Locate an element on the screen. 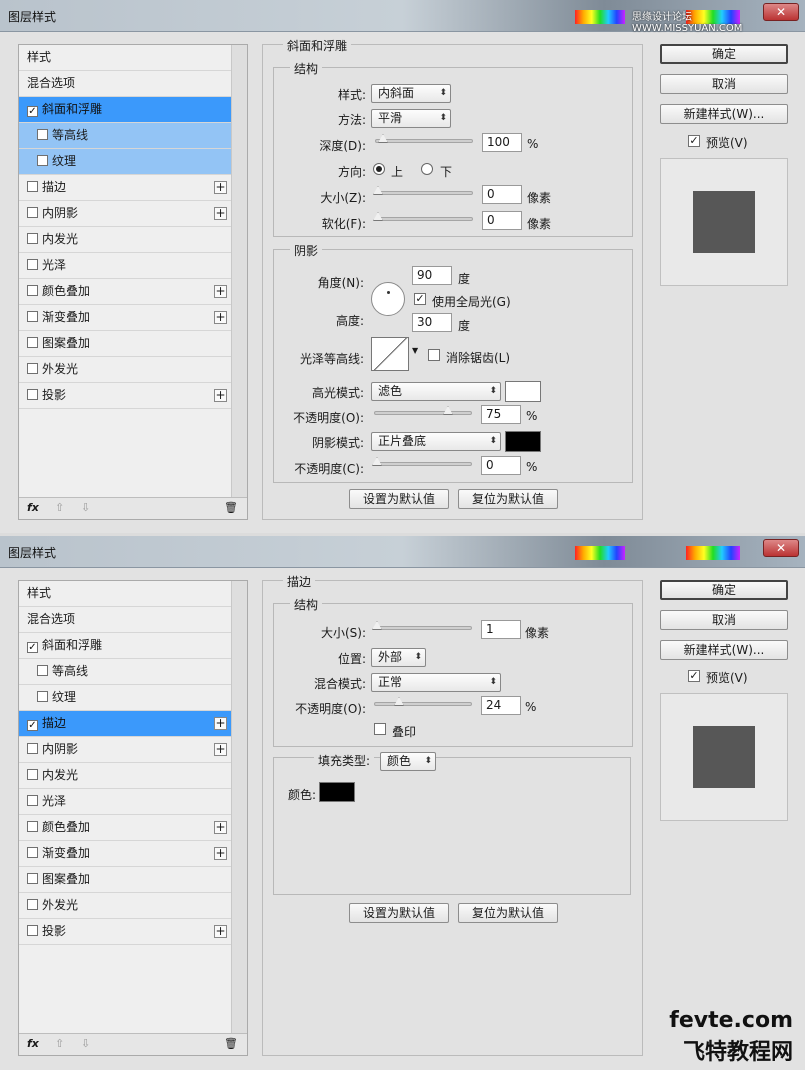 The image size is (805, 1070). cancel-button: 取消 is located at coordinates (724, 84).